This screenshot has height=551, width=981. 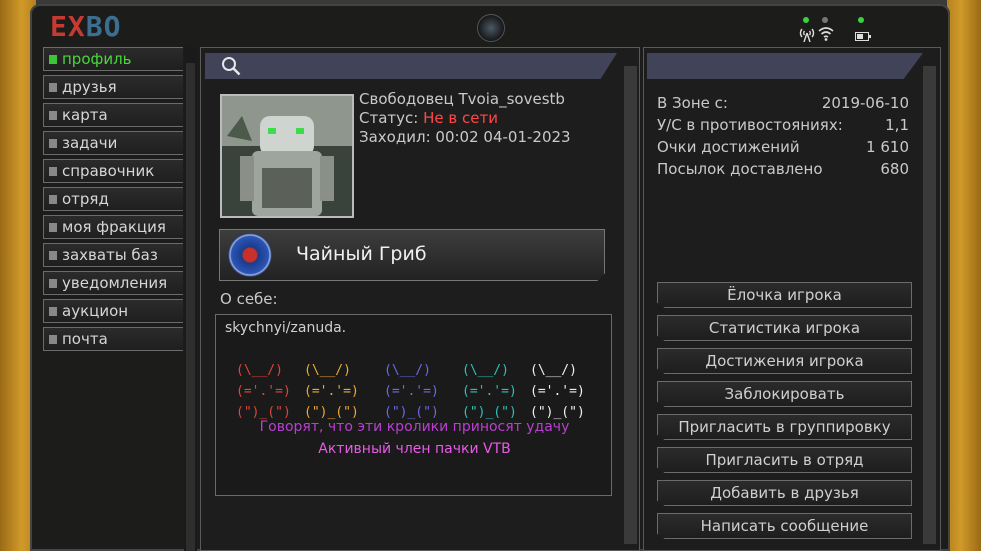 I want to click on sidebar-item-label: друзья, so click(x=89, y=87).